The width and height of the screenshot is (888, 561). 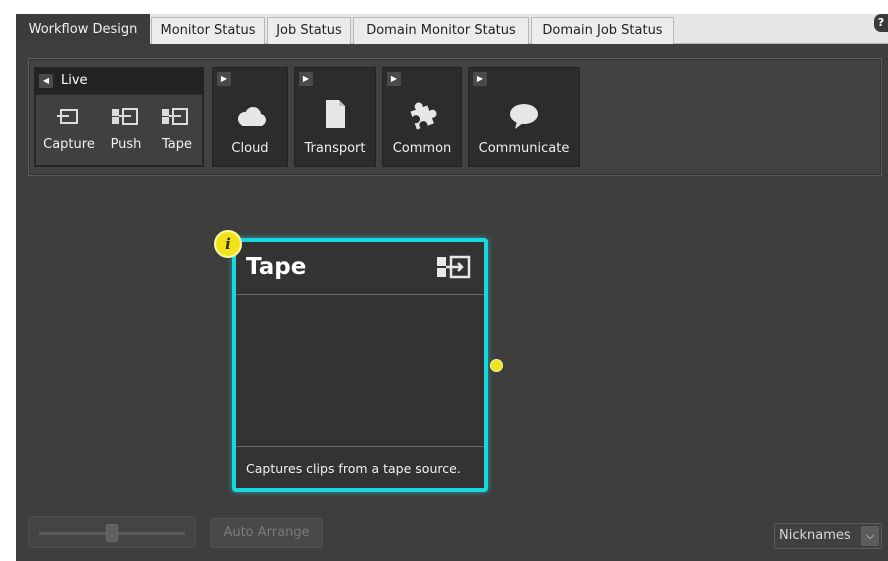 I want to click on palette-group-communicate: ▶ Communicate, so click(x=524, y=117).